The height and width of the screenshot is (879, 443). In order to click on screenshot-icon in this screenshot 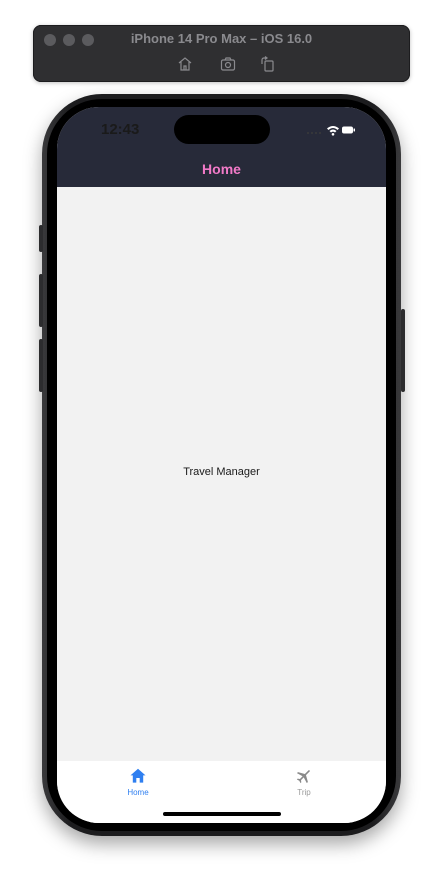, I will do `click(228, 64)`.